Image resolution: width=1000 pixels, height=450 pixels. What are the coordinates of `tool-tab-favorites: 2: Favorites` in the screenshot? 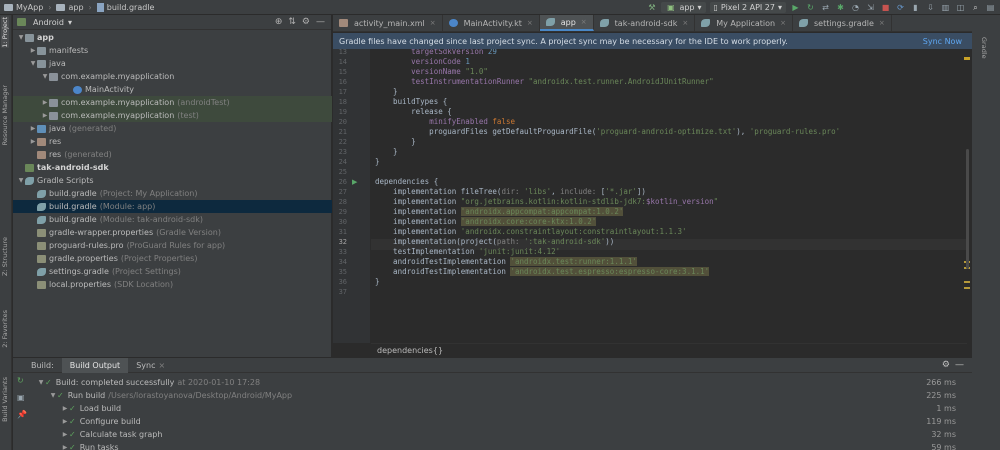 It's located at (5, 329).